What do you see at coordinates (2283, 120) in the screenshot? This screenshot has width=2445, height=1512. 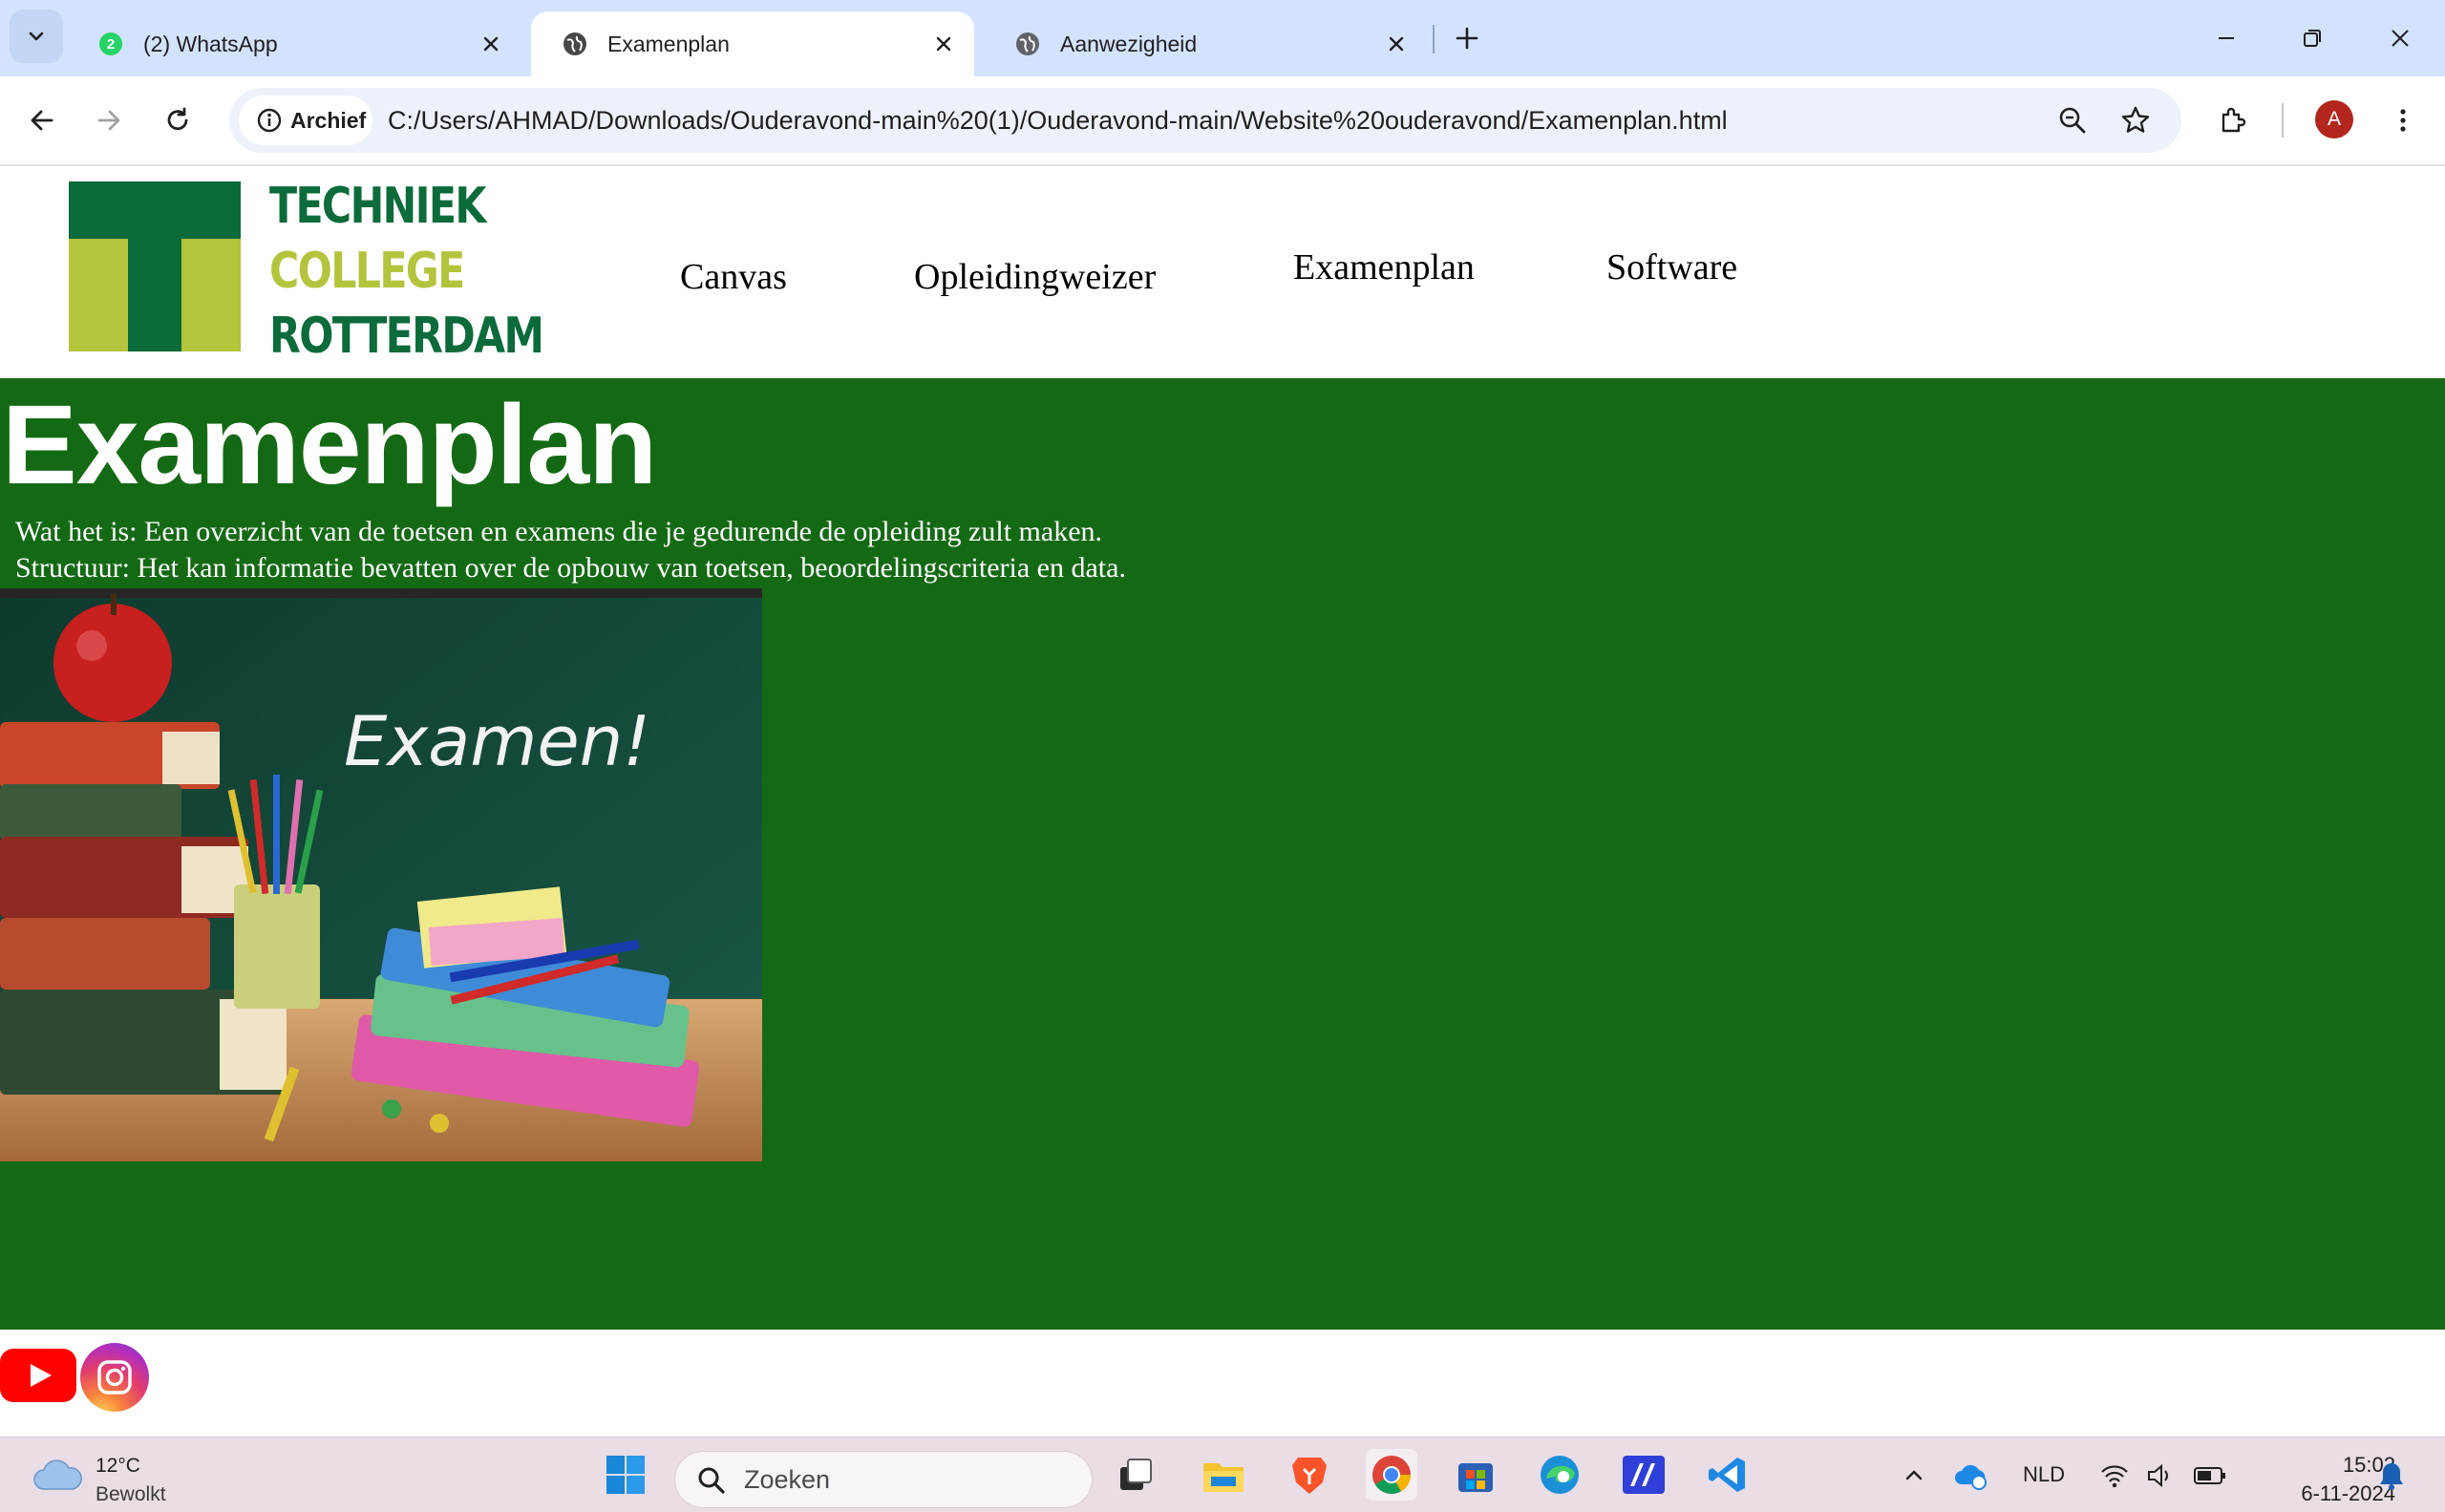 I see `toolbar-divider` at bounding box center [2283, 120].